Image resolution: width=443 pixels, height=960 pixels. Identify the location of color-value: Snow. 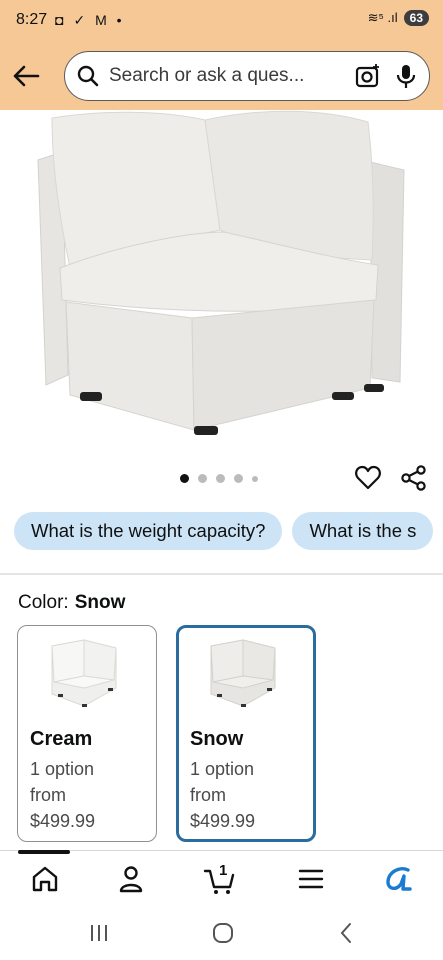
(100, 602).